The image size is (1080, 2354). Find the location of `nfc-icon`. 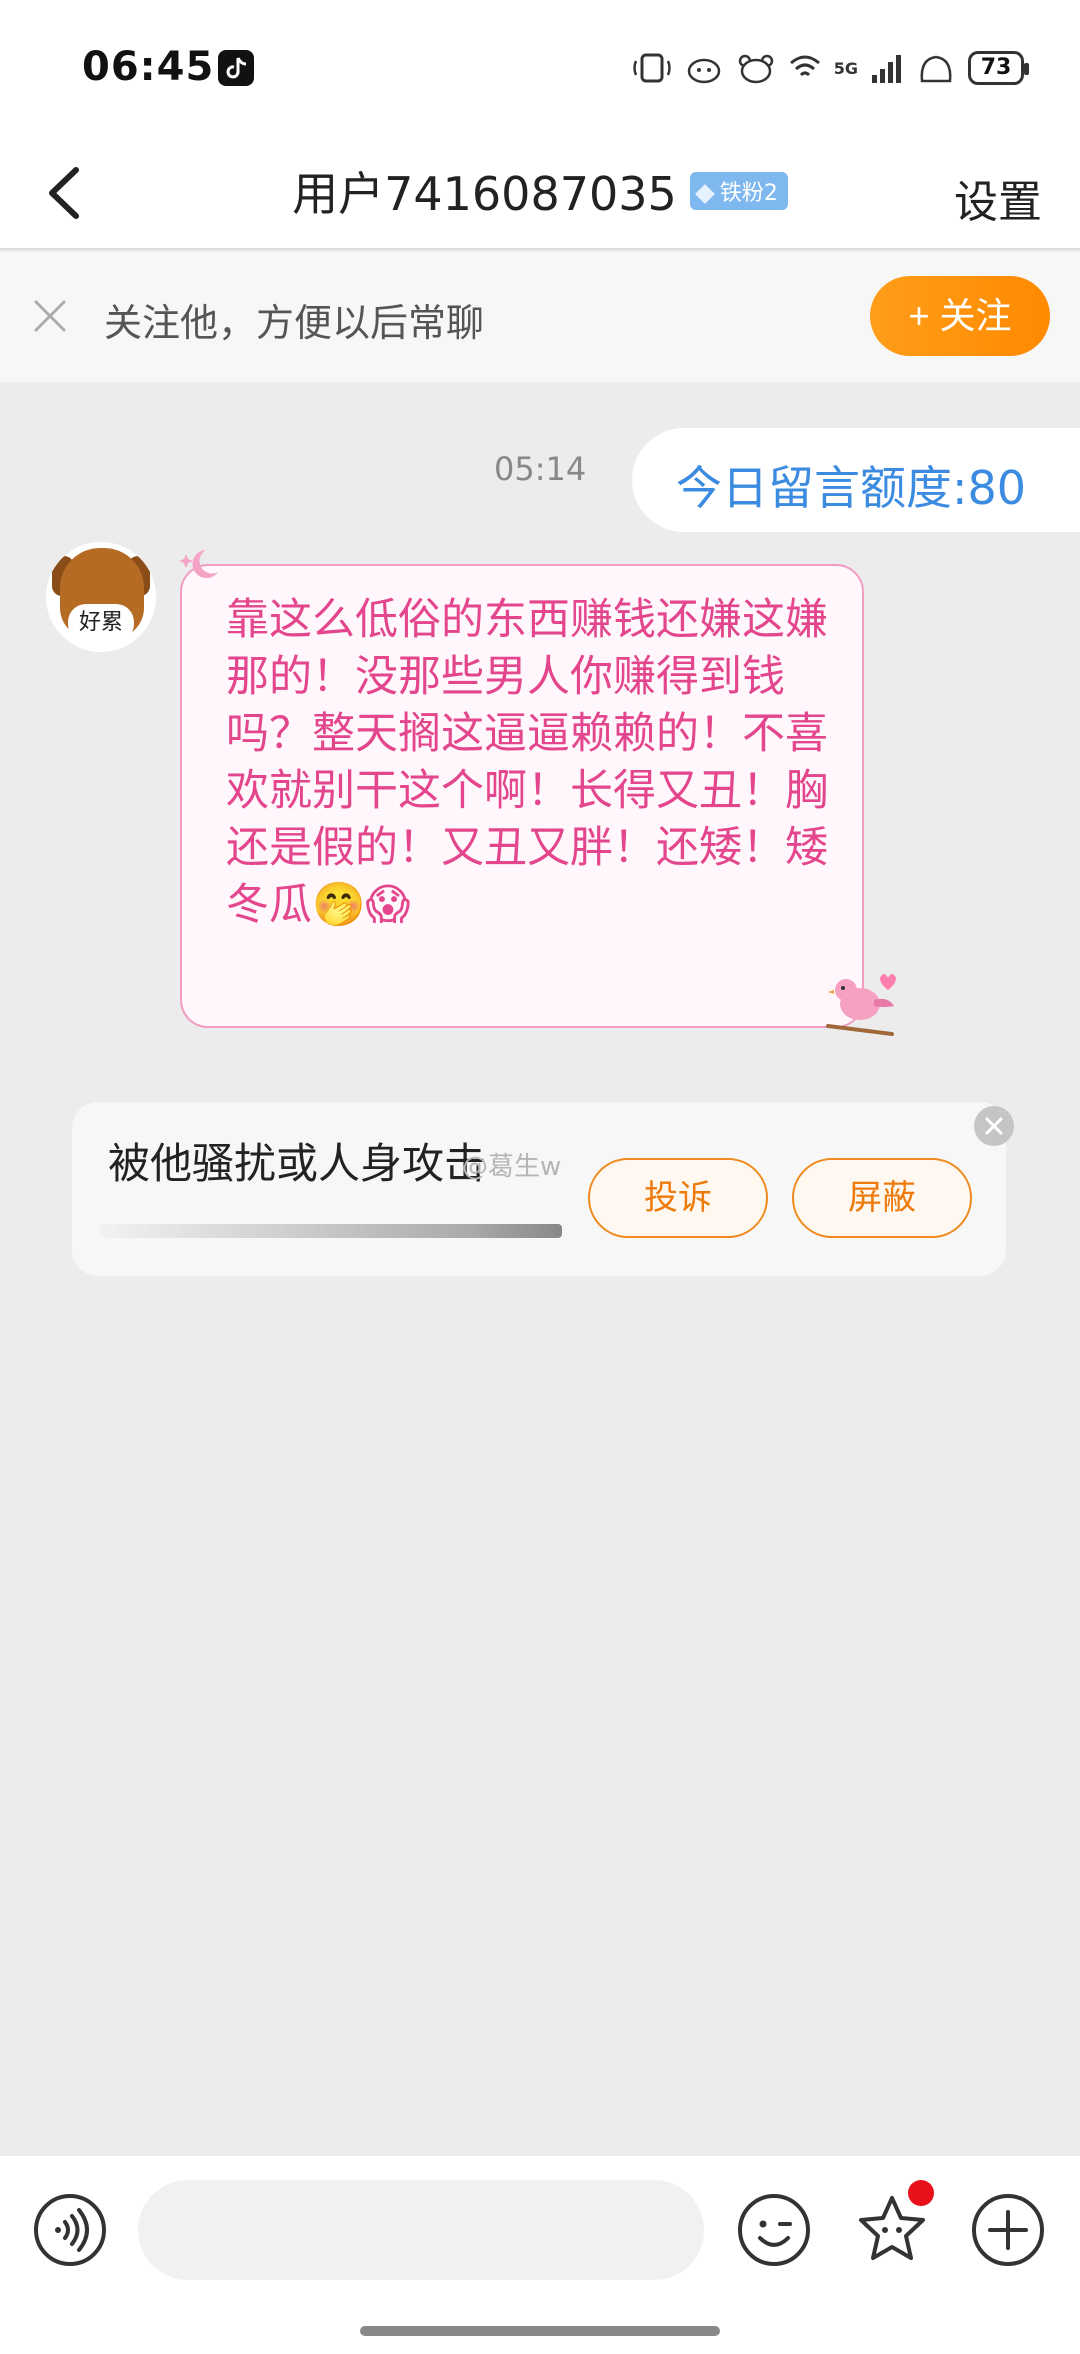

nfc-icon is located at coordinates (651, 68).